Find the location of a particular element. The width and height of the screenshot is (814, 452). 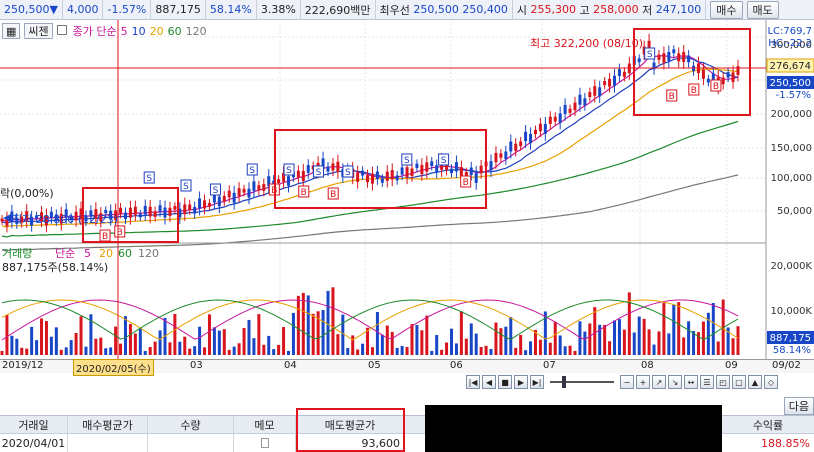

low-price: 247,100 is located at coordinates (678, 9).